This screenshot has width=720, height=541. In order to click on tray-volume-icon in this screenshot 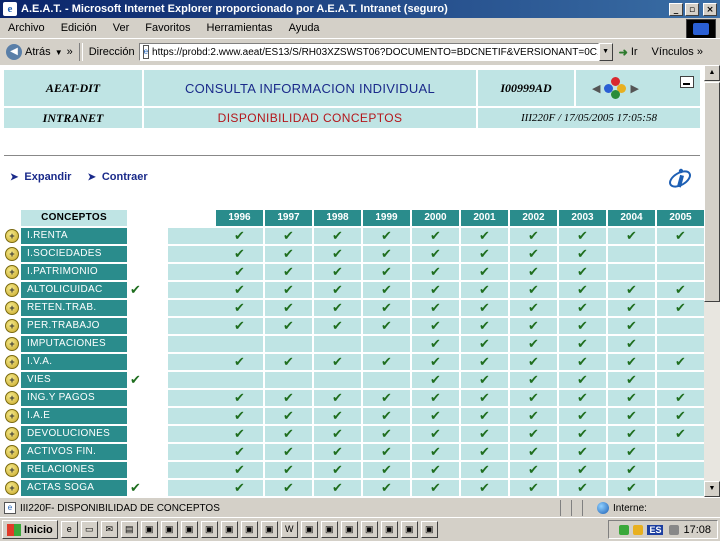, I will do `click(674, 529)`.